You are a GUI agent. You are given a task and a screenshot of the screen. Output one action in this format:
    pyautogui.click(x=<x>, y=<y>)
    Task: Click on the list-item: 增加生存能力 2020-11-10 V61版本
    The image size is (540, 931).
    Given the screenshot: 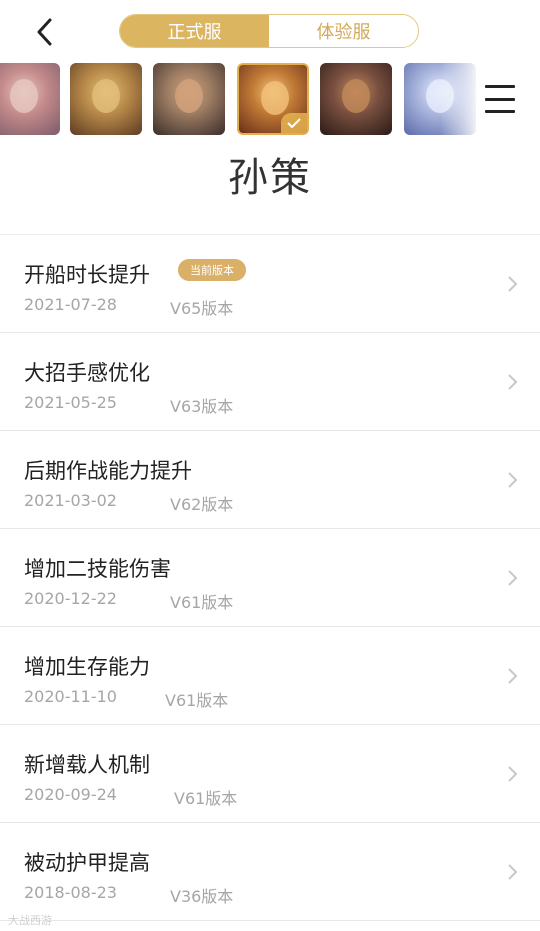 What is the action you would take?
    pyautogui.click(x=270, y=676)
    